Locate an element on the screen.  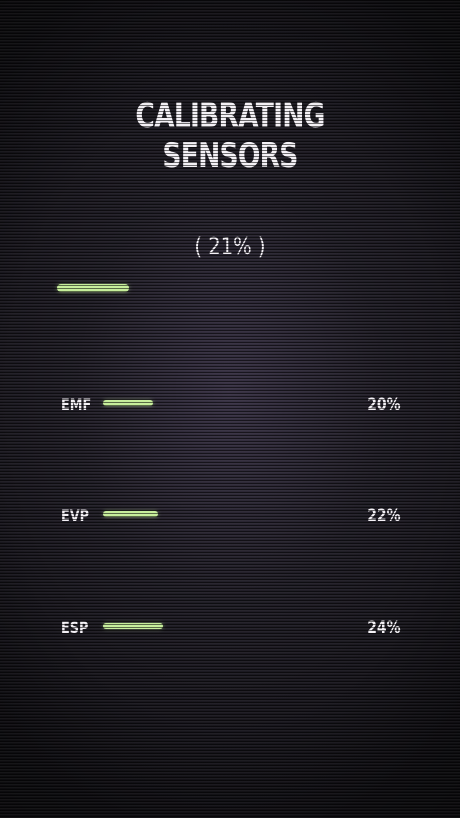
sensor-progress-bar-emf is located at coordinates (128, 403).